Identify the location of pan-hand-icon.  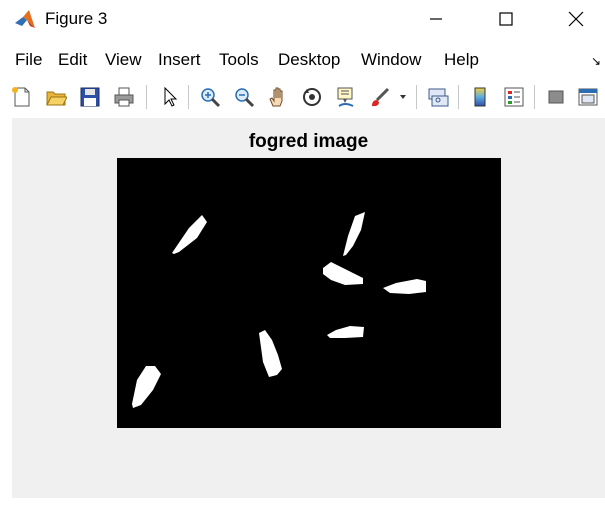
(276, 97).